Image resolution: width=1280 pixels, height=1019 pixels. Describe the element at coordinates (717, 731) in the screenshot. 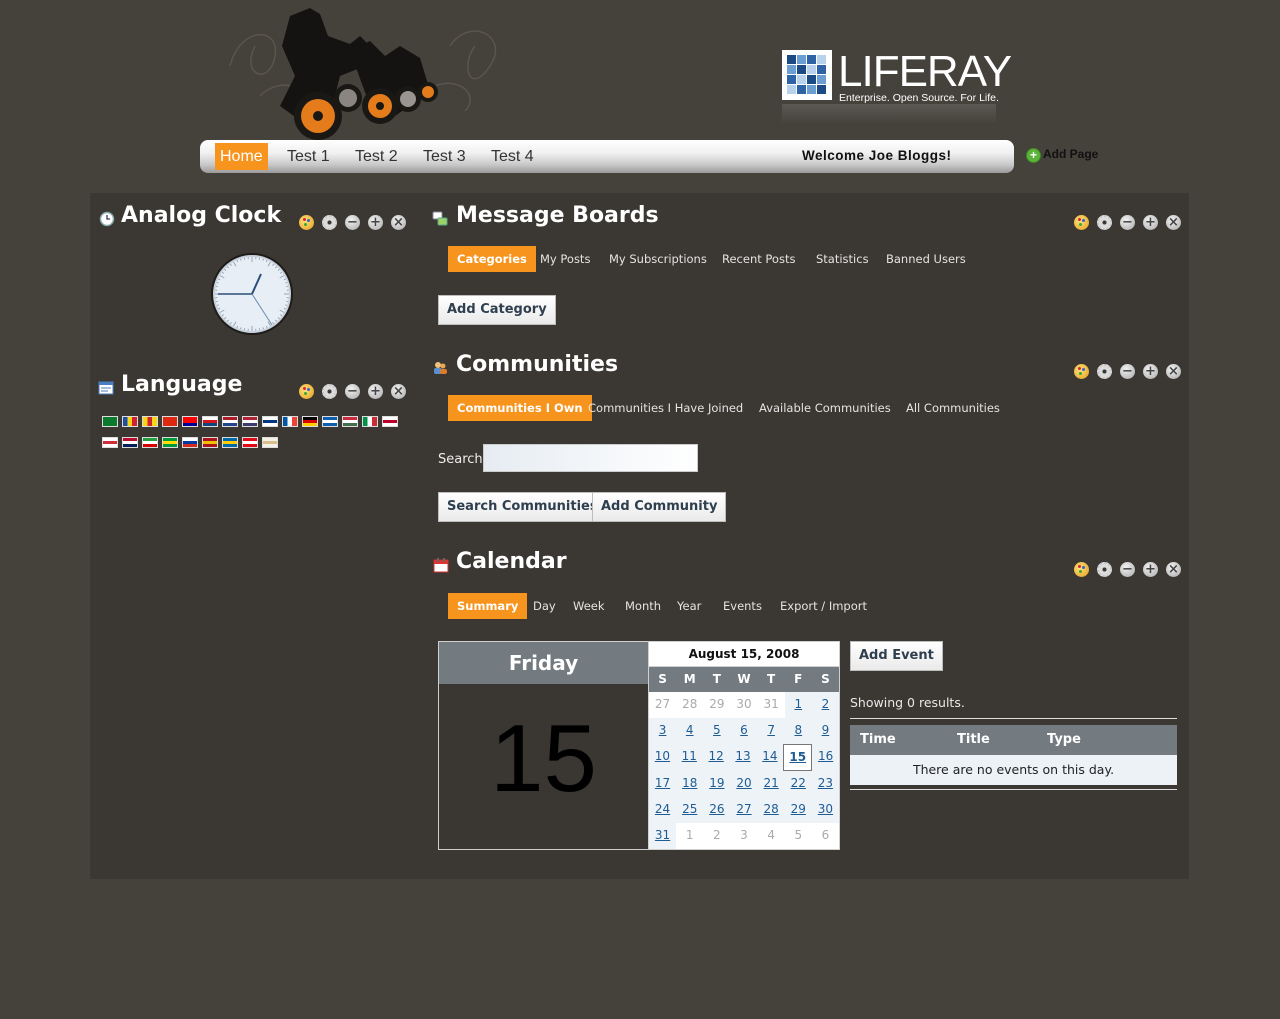

I see `calendar-day: 5` at that location.